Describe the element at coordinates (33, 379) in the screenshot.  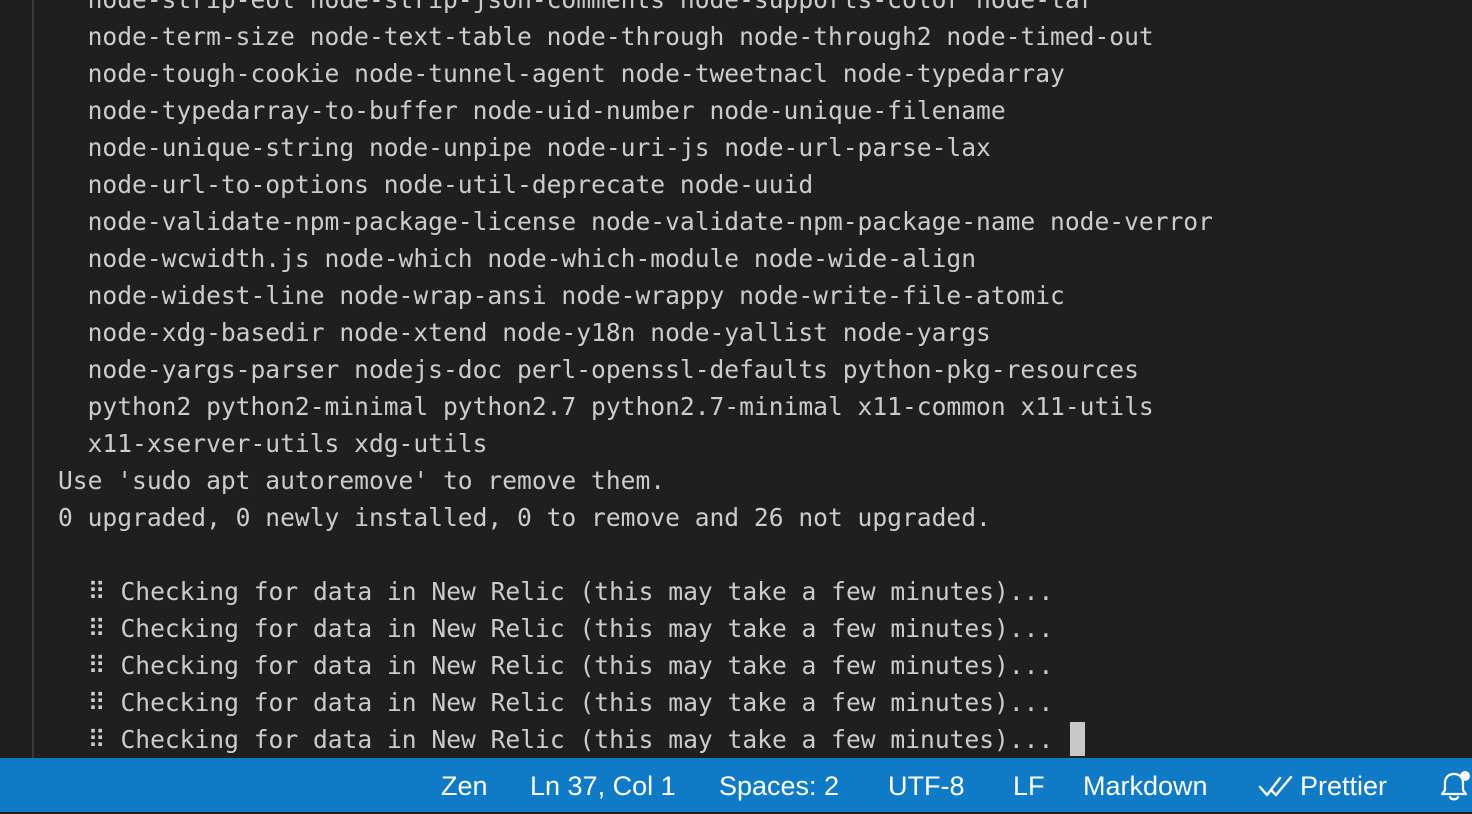
I see `terminal-gutter-divider` at that location.